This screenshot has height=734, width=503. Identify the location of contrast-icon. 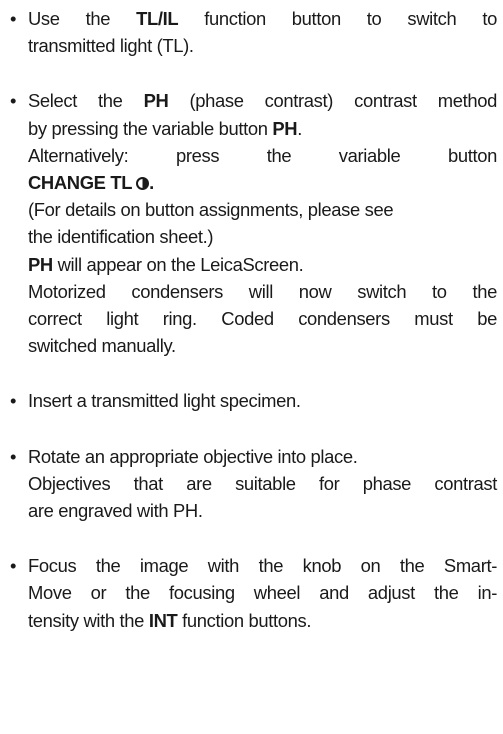
(143, 184).